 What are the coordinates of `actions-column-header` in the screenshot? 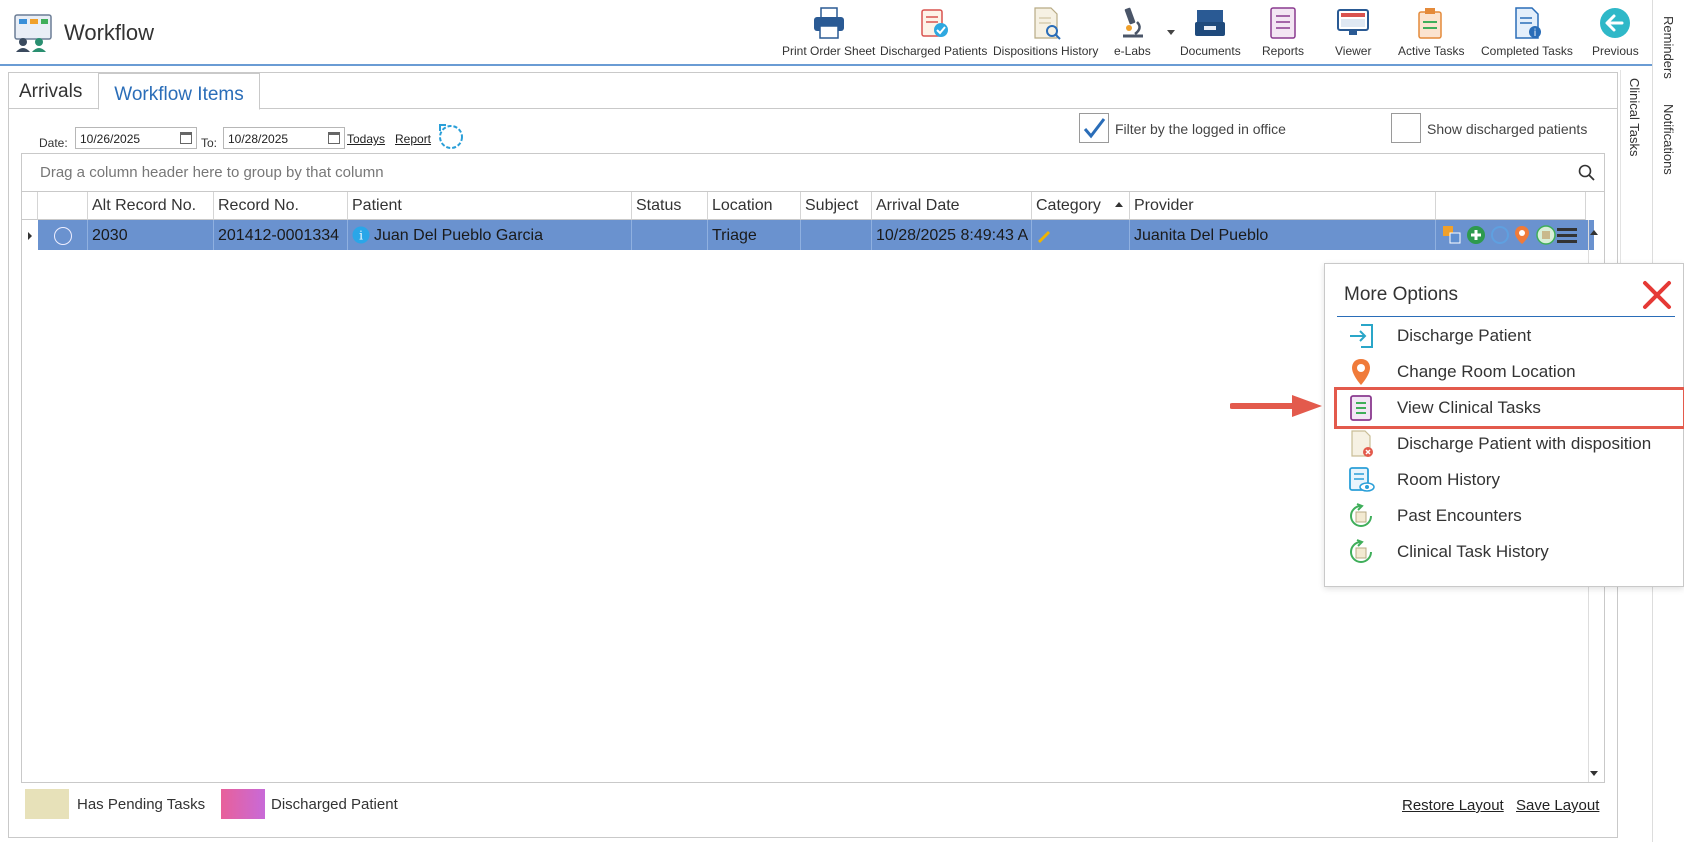 It's located at (1511, 206).